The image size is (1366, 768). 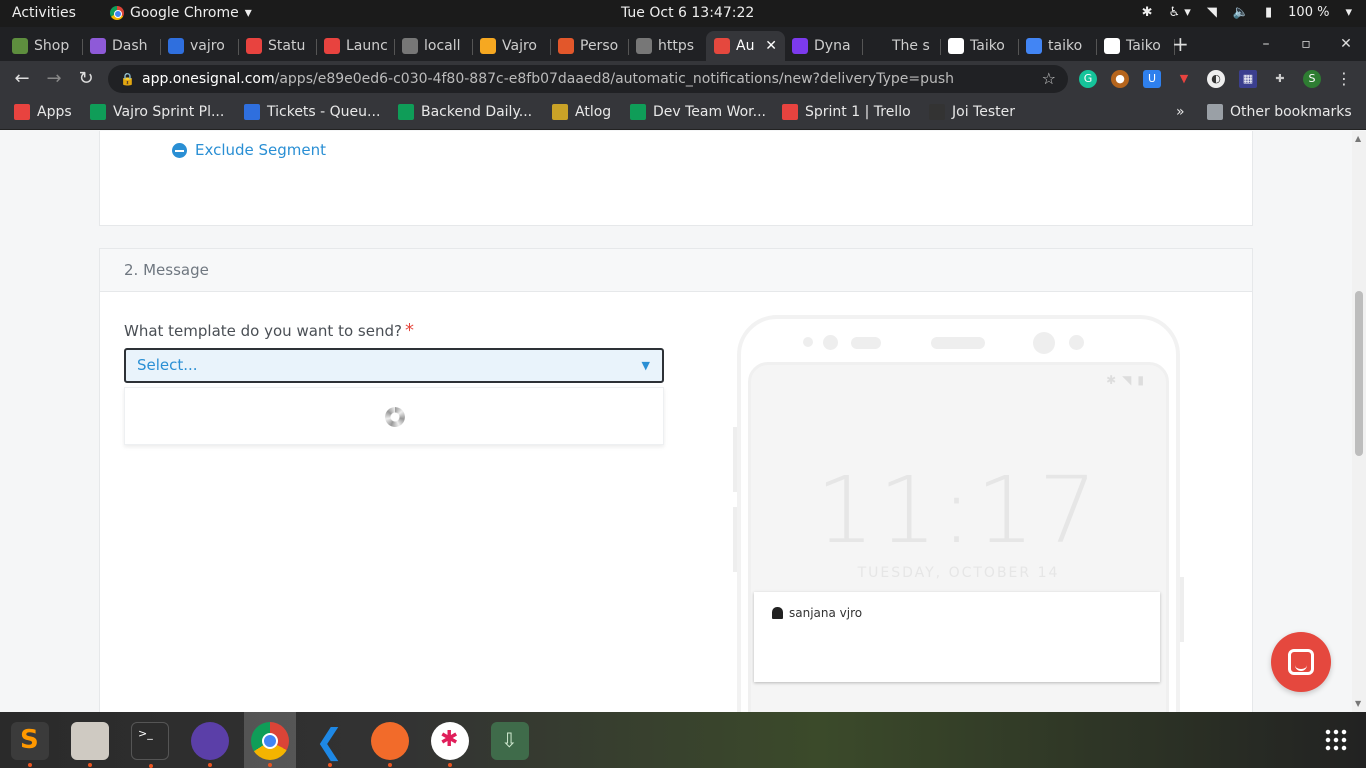 I want to click on profile-avatar: S, so click(x=1312, y=79).